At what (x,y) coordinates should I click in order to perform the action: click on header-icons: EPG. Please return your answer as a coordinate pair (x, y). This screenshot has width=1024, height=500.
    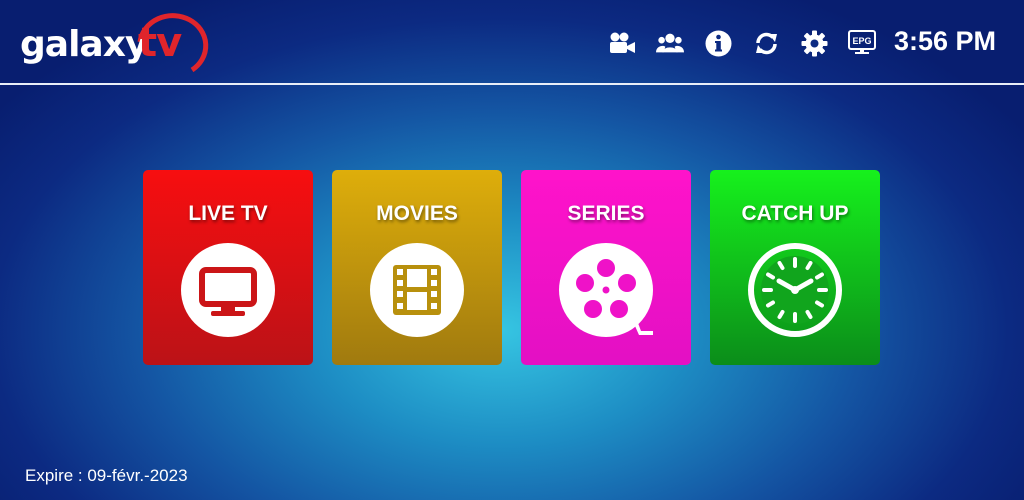
    Looking at the image, I should click on (752, 43).